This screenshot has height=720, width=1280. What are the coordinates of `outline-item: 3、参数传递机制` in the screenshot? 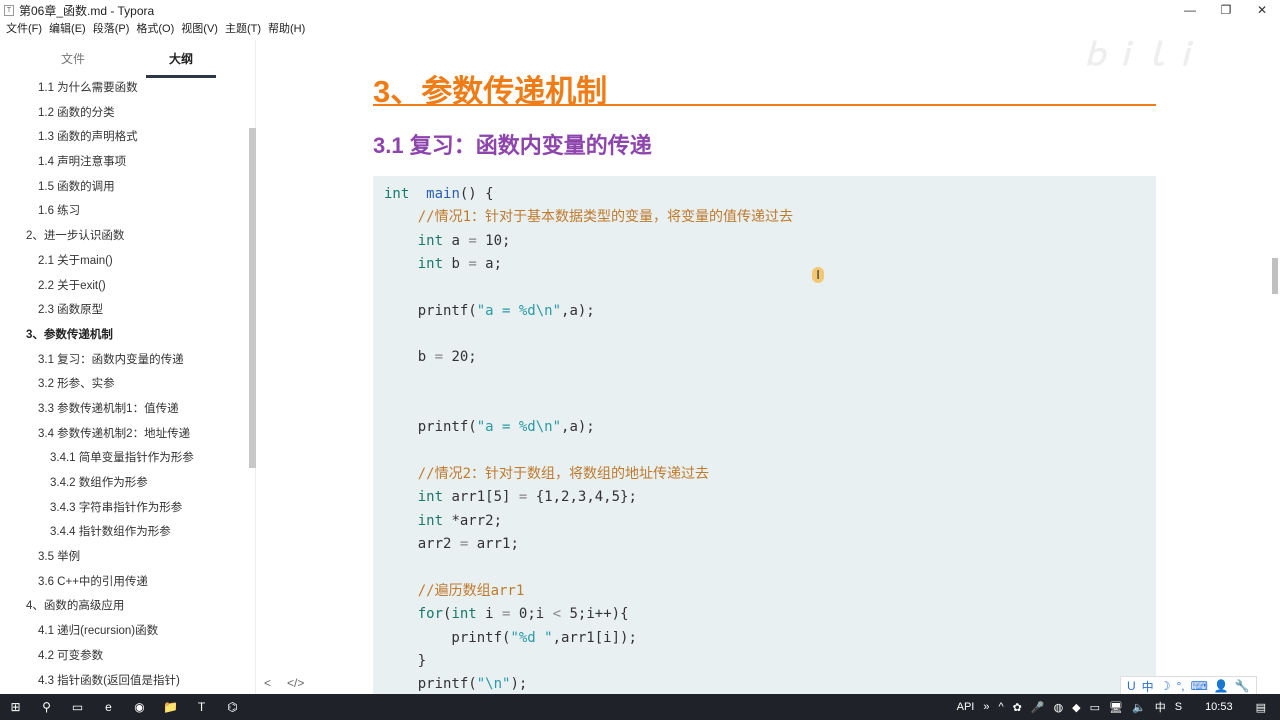 It's located at (125, 335).